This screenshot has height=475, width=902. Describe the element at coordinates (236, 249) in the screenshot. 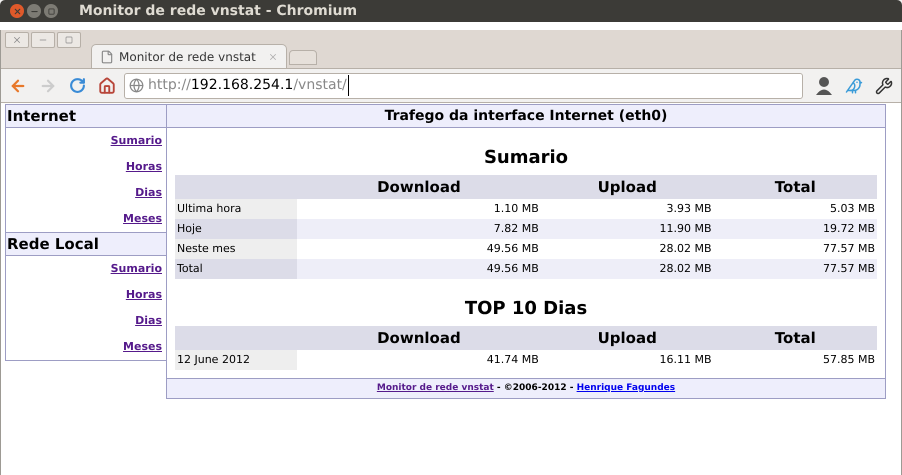

I see `row-label: Neste mes` at that location.